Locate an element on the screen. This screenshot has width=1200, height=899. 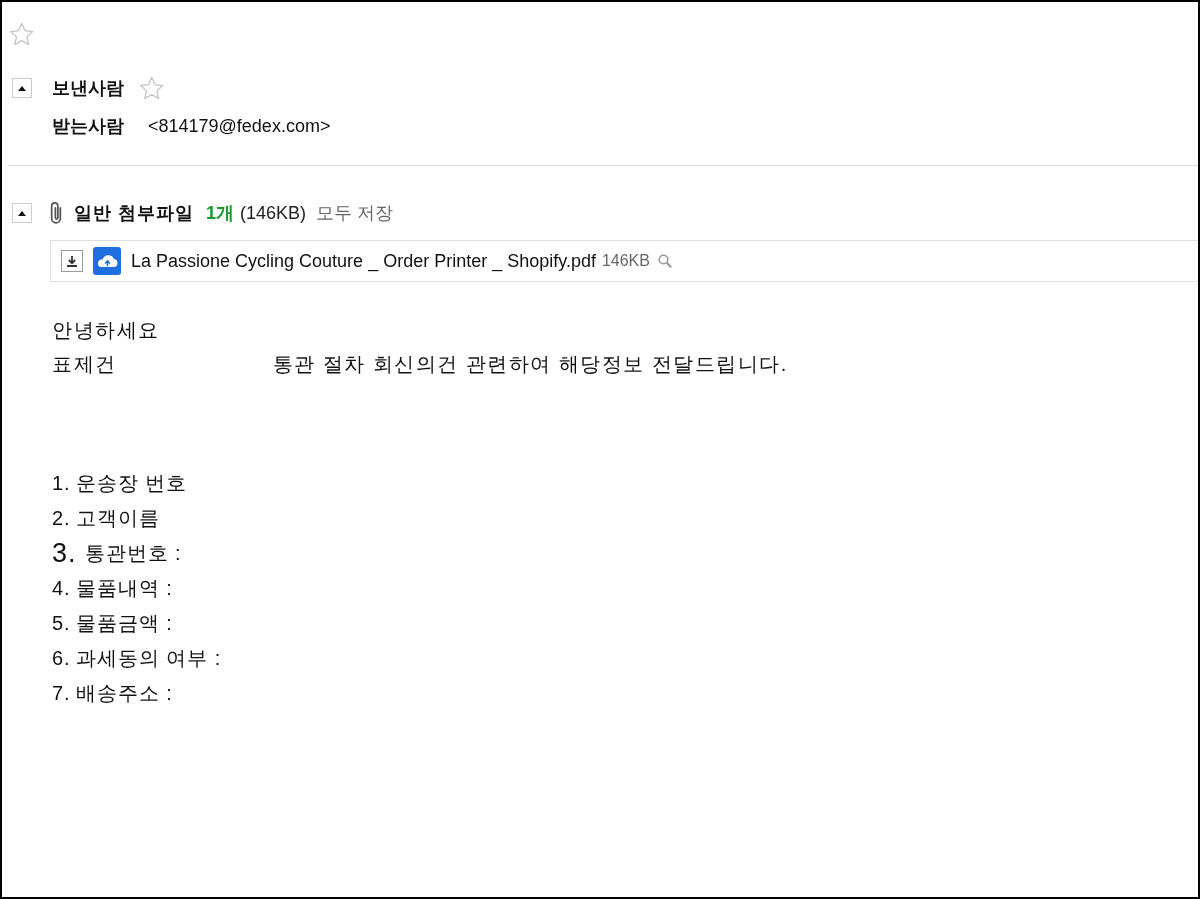
download-icon is located at coordinates (72, 261).